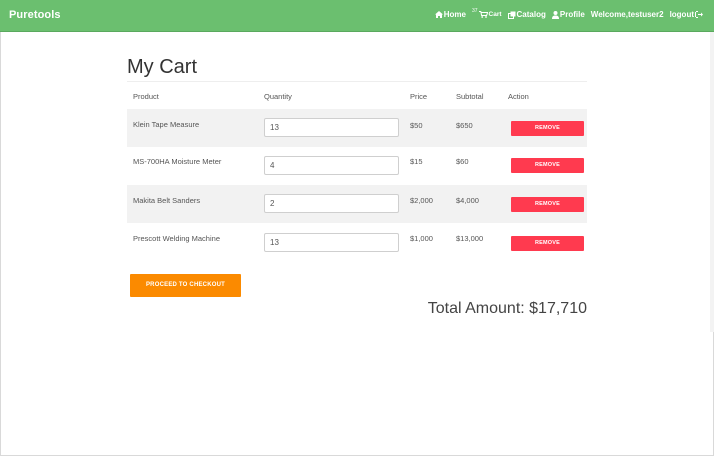 This screenshot has height=456, width=714. What do you see at coordinates (419, 96) in the screenshot?
I see `column-header-price: Price` at bounding box center [419, 96].